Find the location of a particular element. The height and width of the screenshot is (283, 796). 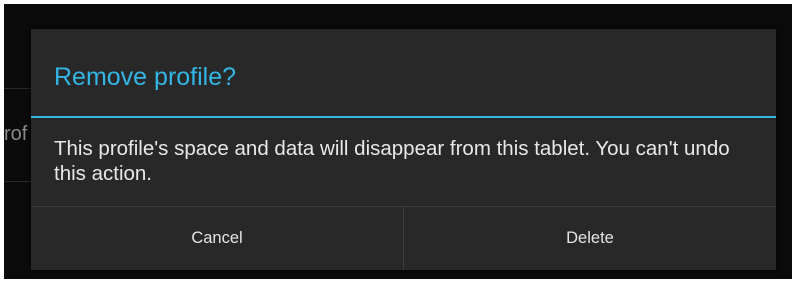

delete-button: Delete is located at coordinates (590, 238).